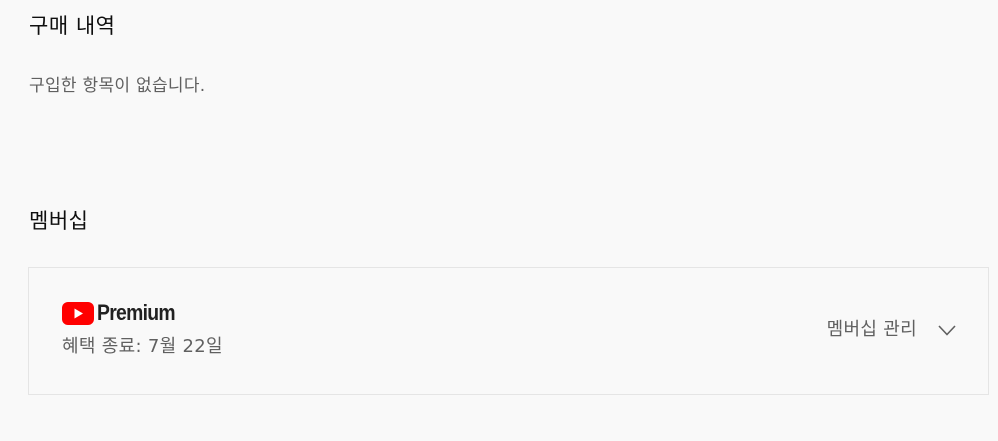 This screenshot has height=441, width=998. I want to click on youtube-premium-logo: Premium, so click(124, 313).